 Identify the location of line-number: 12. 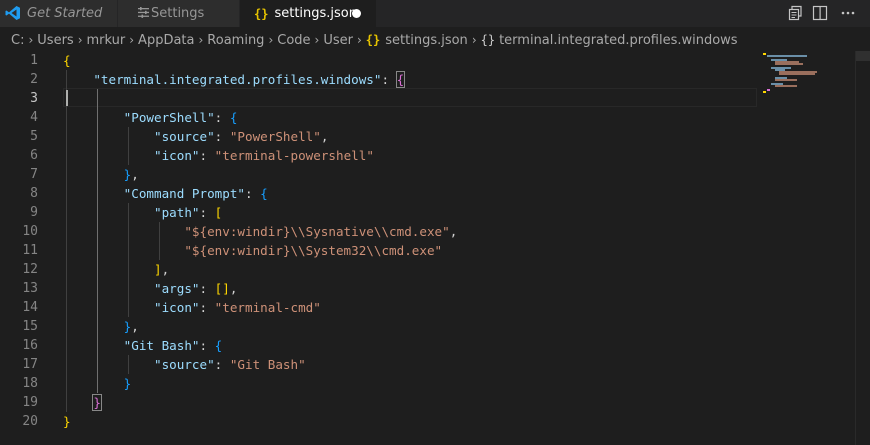
(30, 269).